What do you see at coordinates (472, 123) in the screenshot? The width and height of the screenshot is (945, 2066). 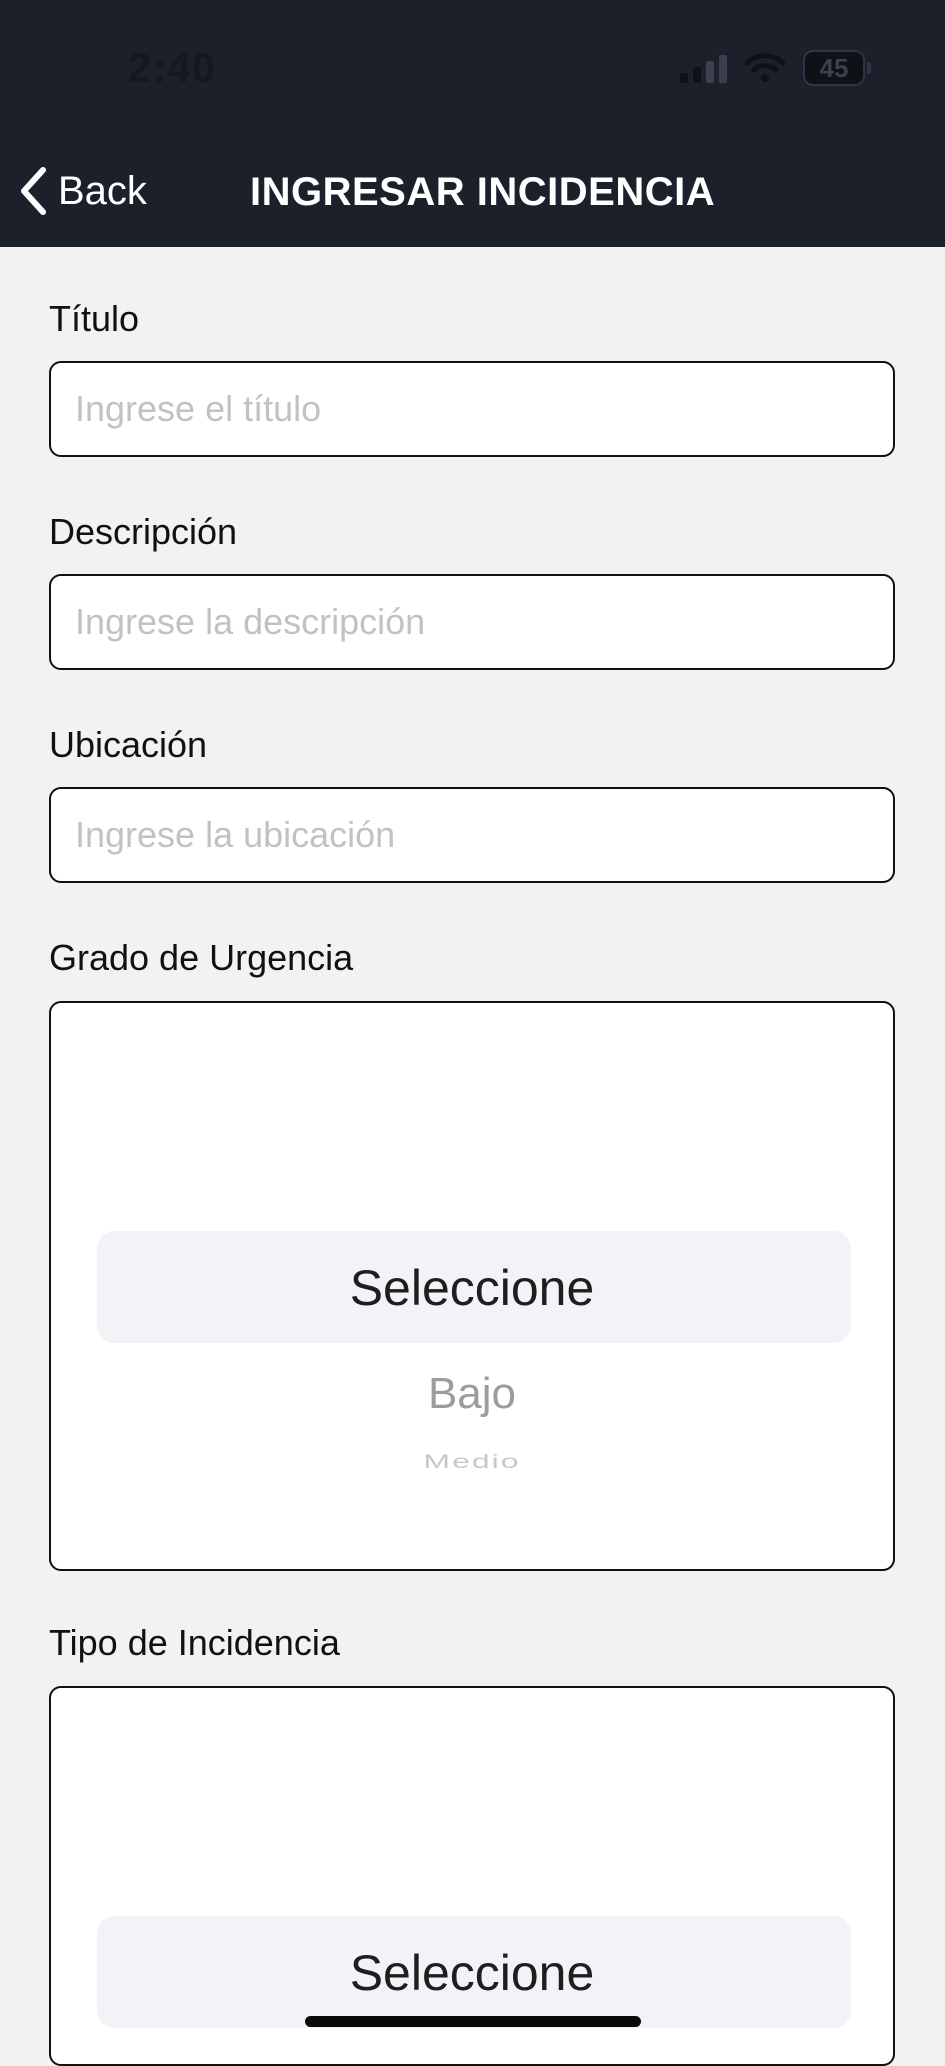 I see `app-header: 2:40 45 Back INGRESAR INCIDENCIA` at bounding box center [472, 123].